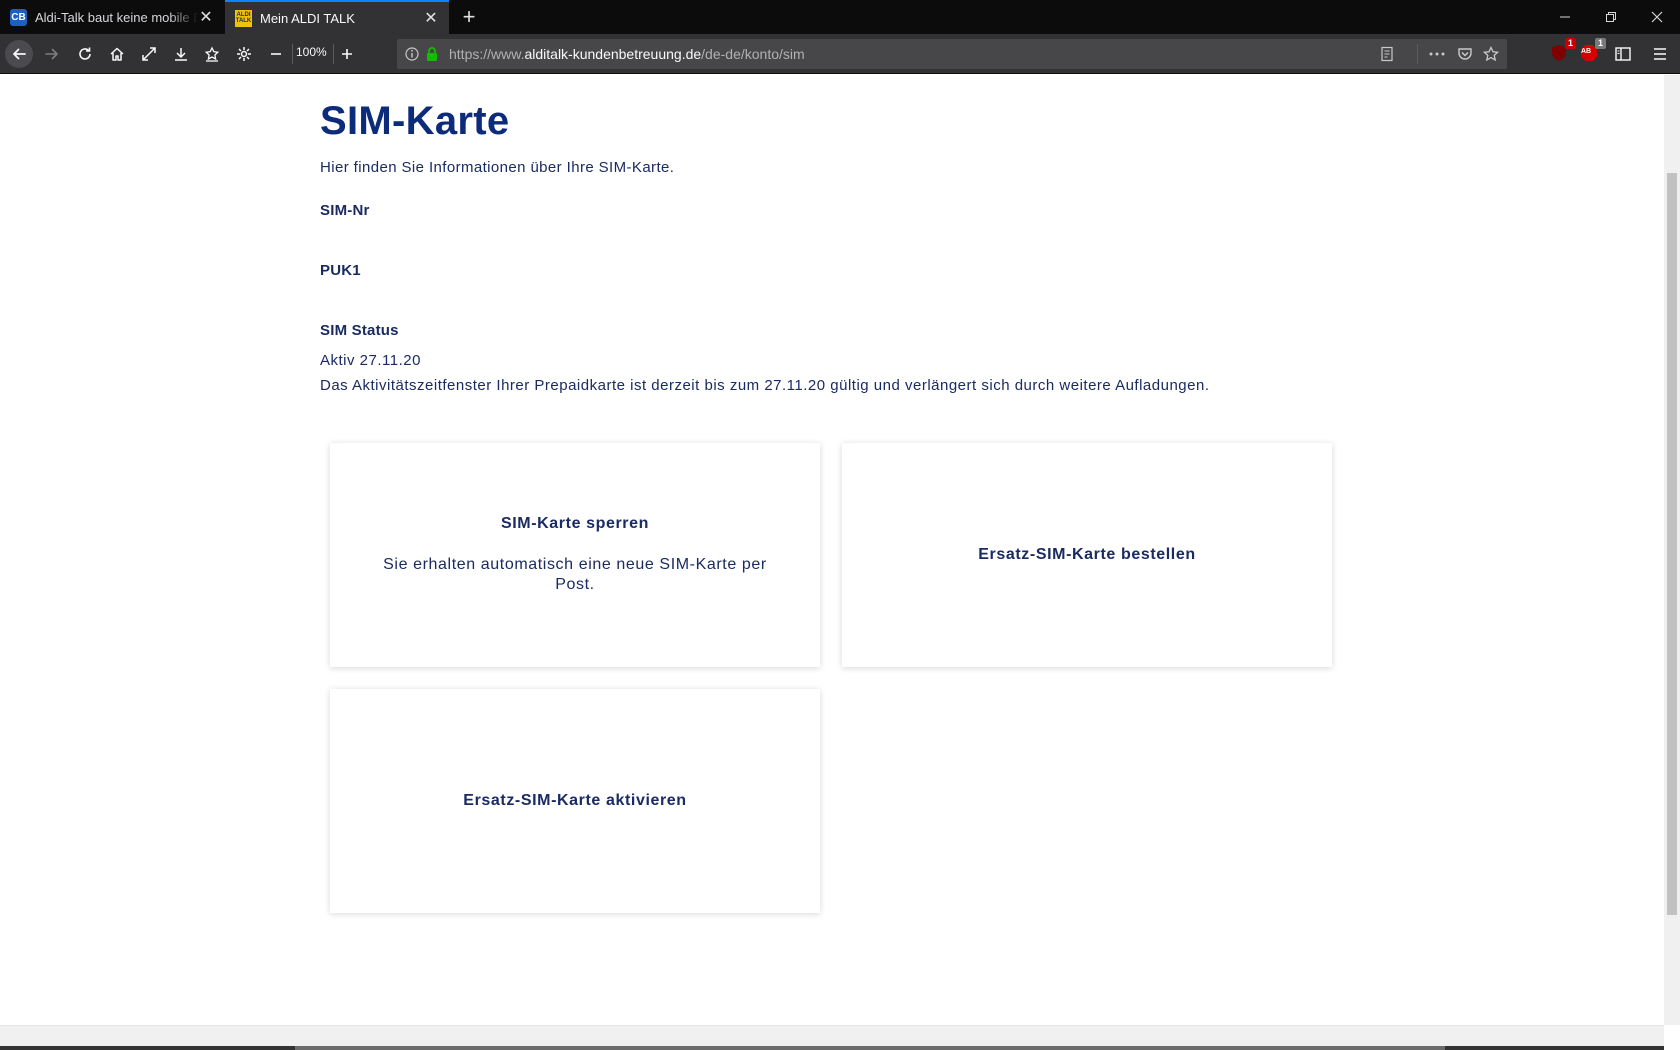 The width and height of the screenshot is (1680, 1050). I want to click on adblock-label: AB, so click(1586, 51).